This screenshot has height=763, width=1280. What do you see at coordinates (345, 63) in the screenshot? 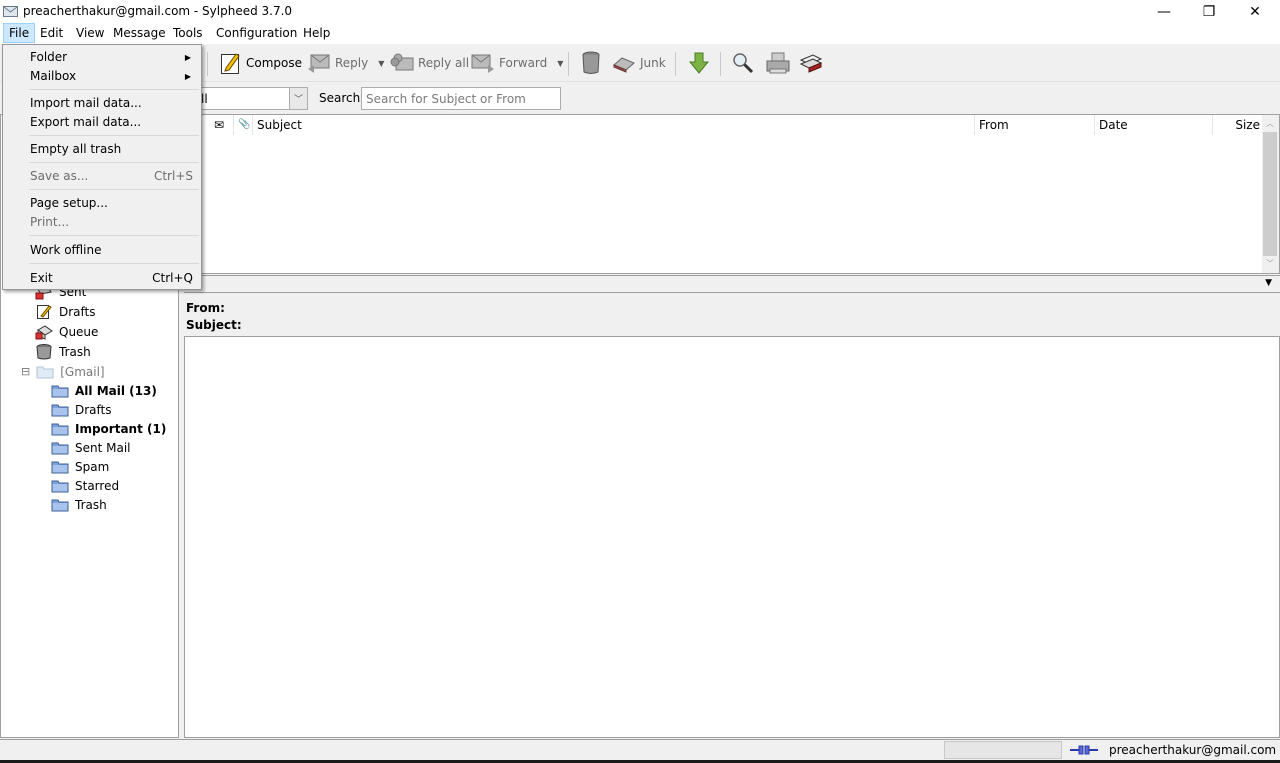
I see `reply-button: Reply ▼` at bounding box center [345, 63].